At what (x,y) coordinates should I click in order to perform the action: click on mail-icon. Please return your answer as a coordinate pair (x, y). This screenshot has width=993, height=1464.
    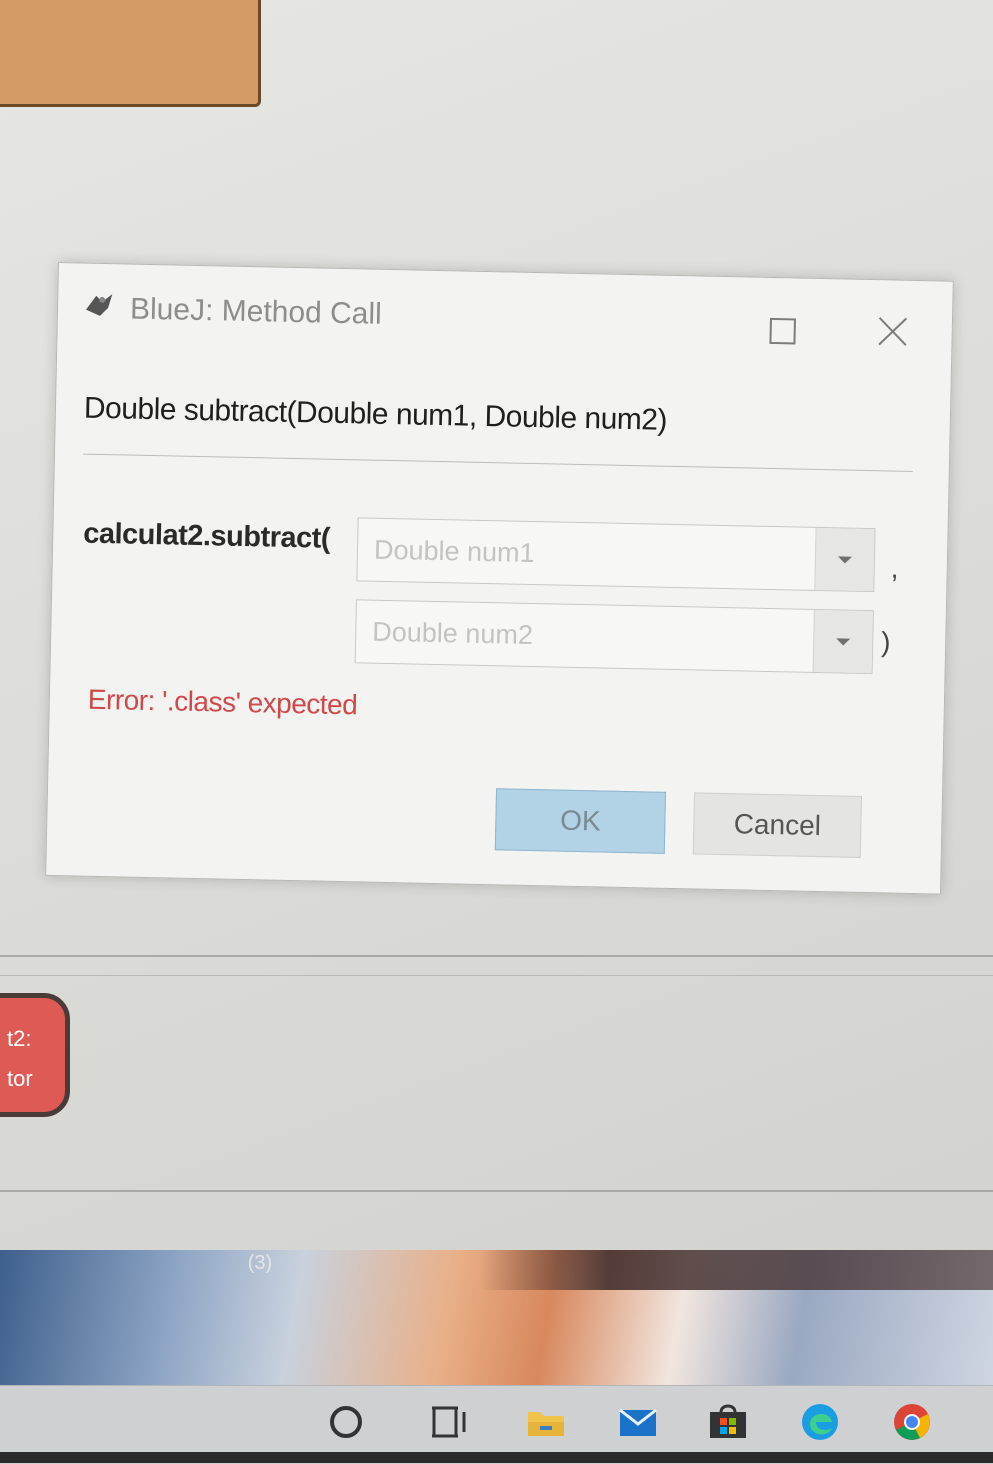
    Looking at the image, I should click on (638, 1422).